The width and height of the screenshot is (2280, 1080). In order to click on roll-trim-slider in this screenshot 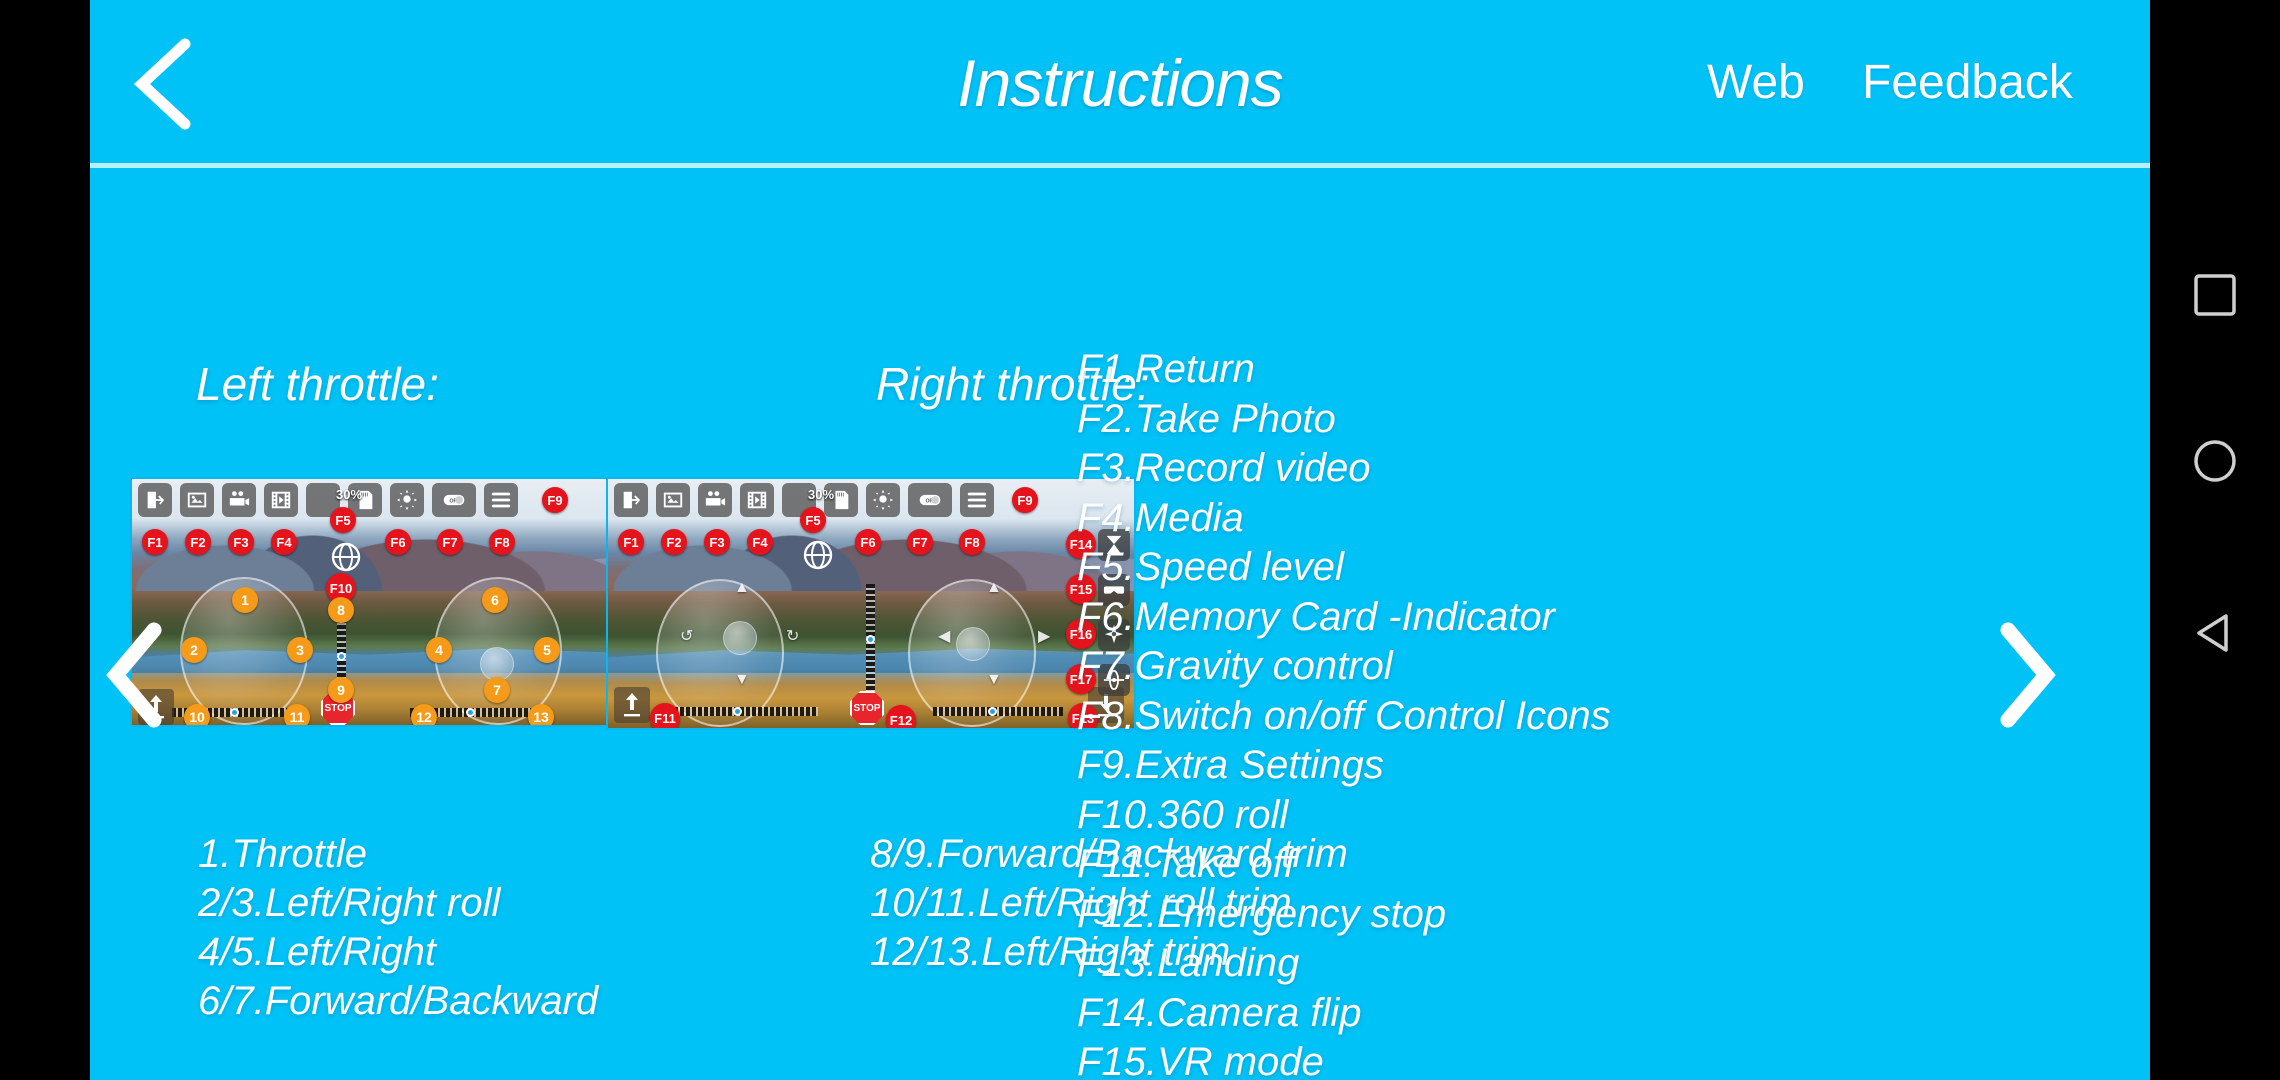, I will do `click(743, 711)`.